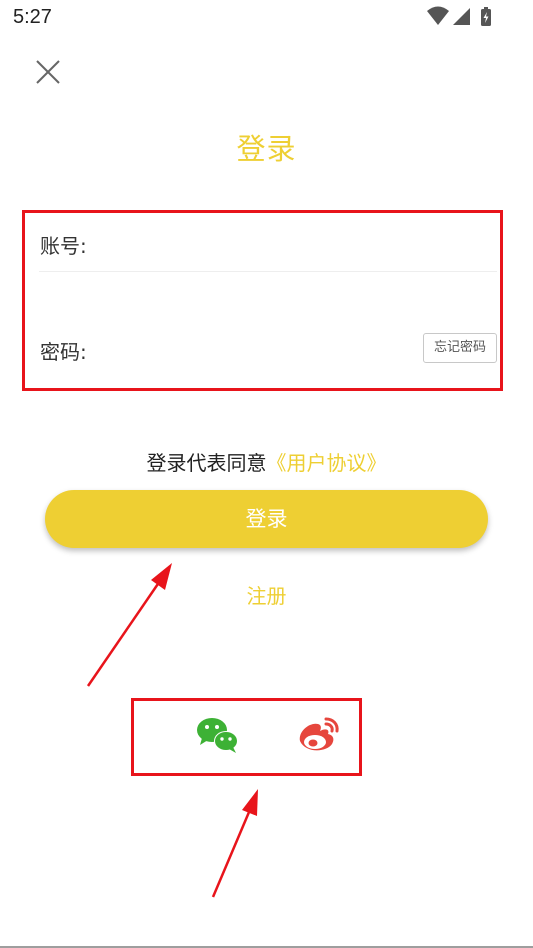 The image size is (533, 948). Describe the element at coordinates (460, 348) in the screenshot. I see `forgot-password-button: 忘记密码` at that location.